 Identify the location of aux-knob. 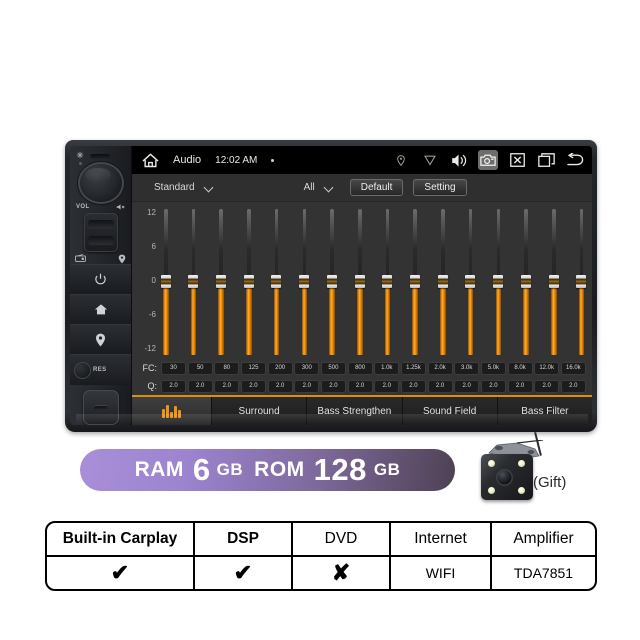
(82, 370).